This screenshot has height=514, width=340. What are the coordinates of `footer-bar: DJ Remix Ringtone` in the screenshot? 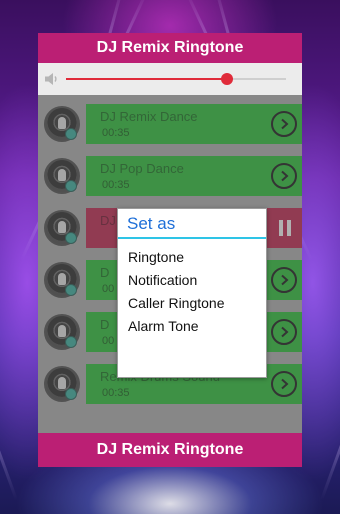 It's located at (170, 450).